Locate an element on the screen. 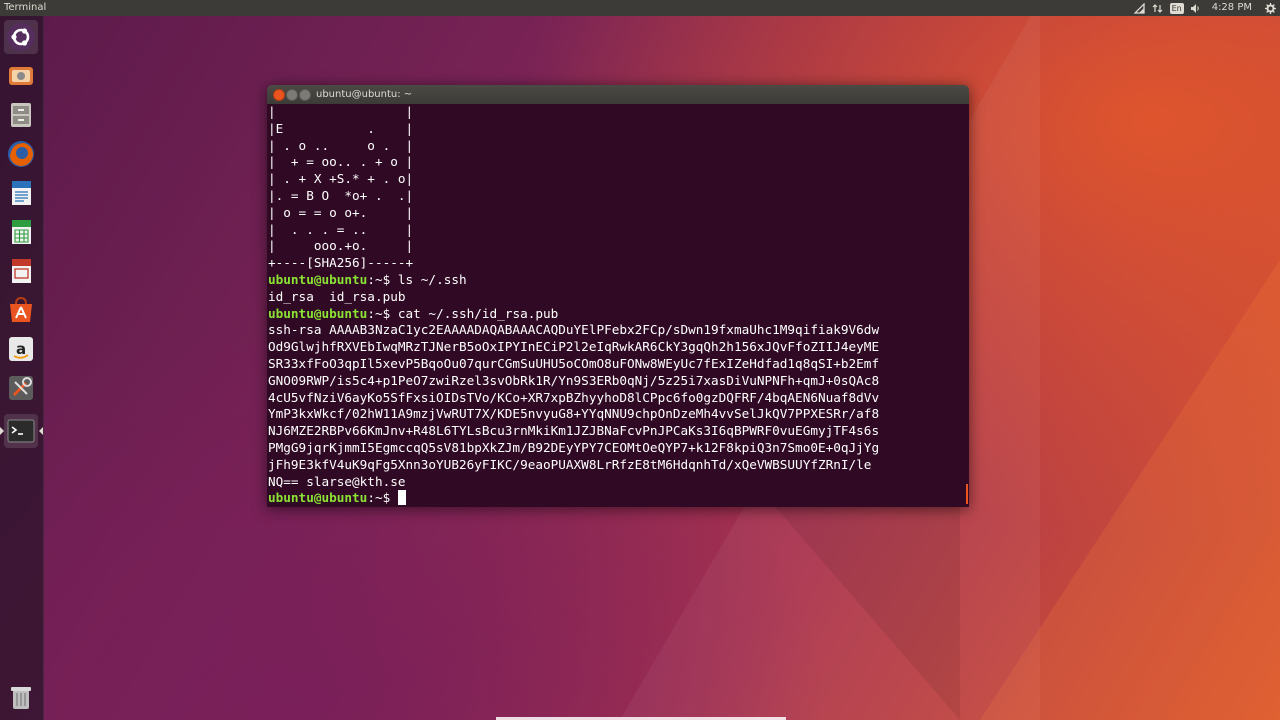  keyboard-layout-badge: En is located at coordinates (1176, 8).